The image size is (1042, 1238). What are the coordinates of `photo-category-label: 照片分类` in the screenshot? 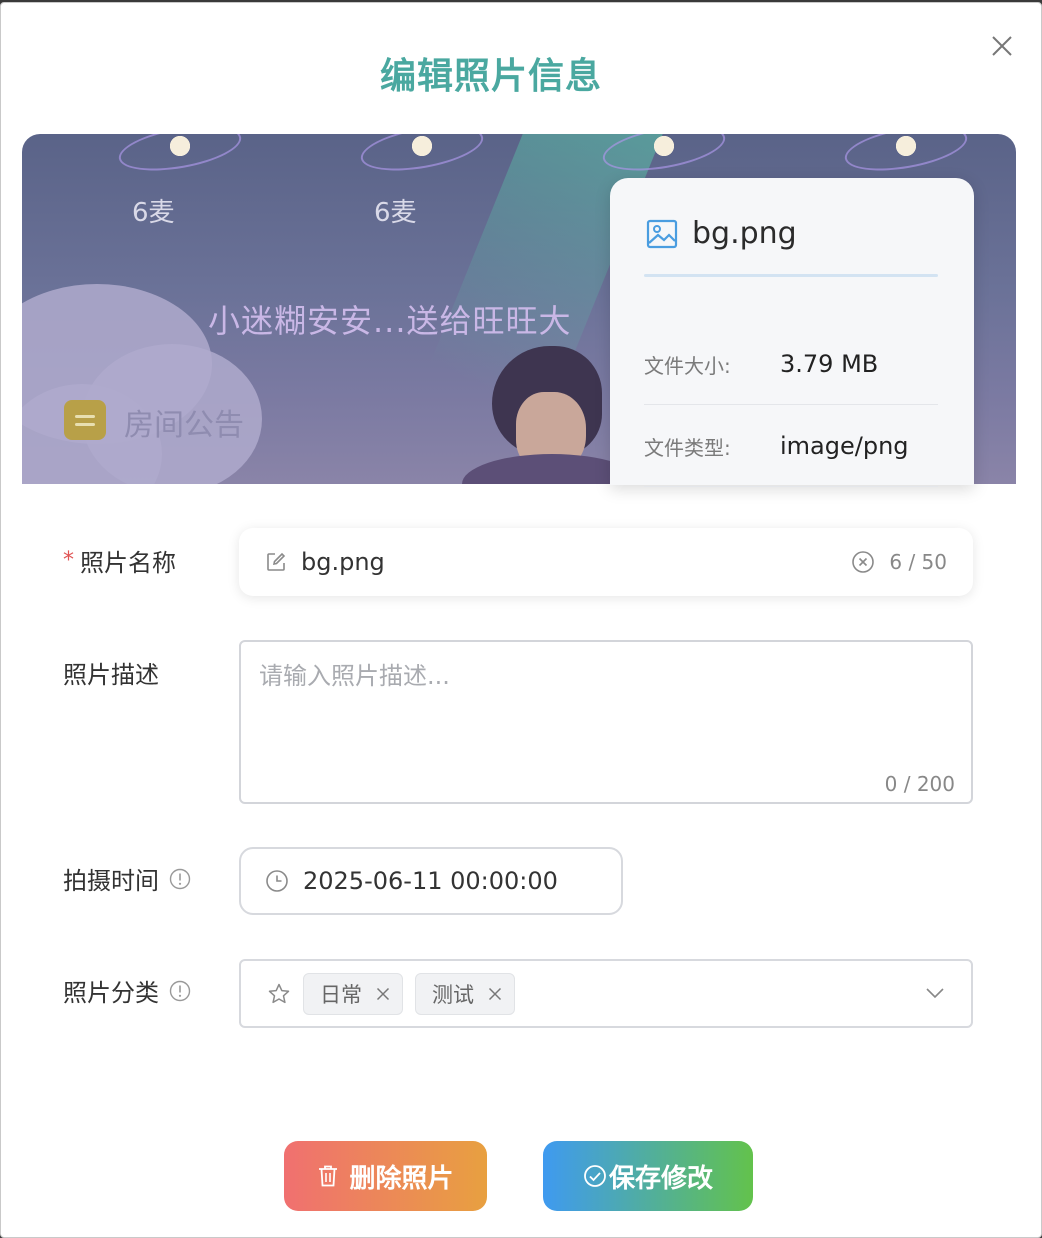 It's located at (127, 990).